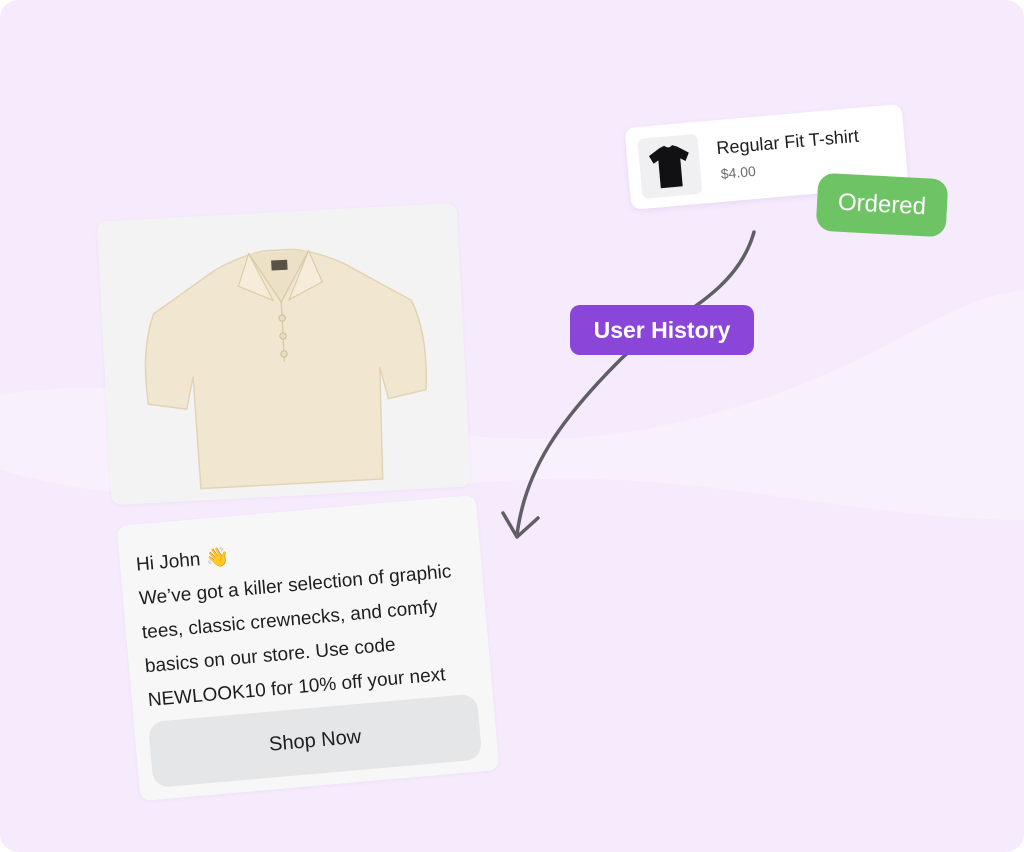  What do you see at coordinates (787, 142) in the screenshot?
I see `product-name: Regular Fit T-shirt` at bounding box center [787, 142].